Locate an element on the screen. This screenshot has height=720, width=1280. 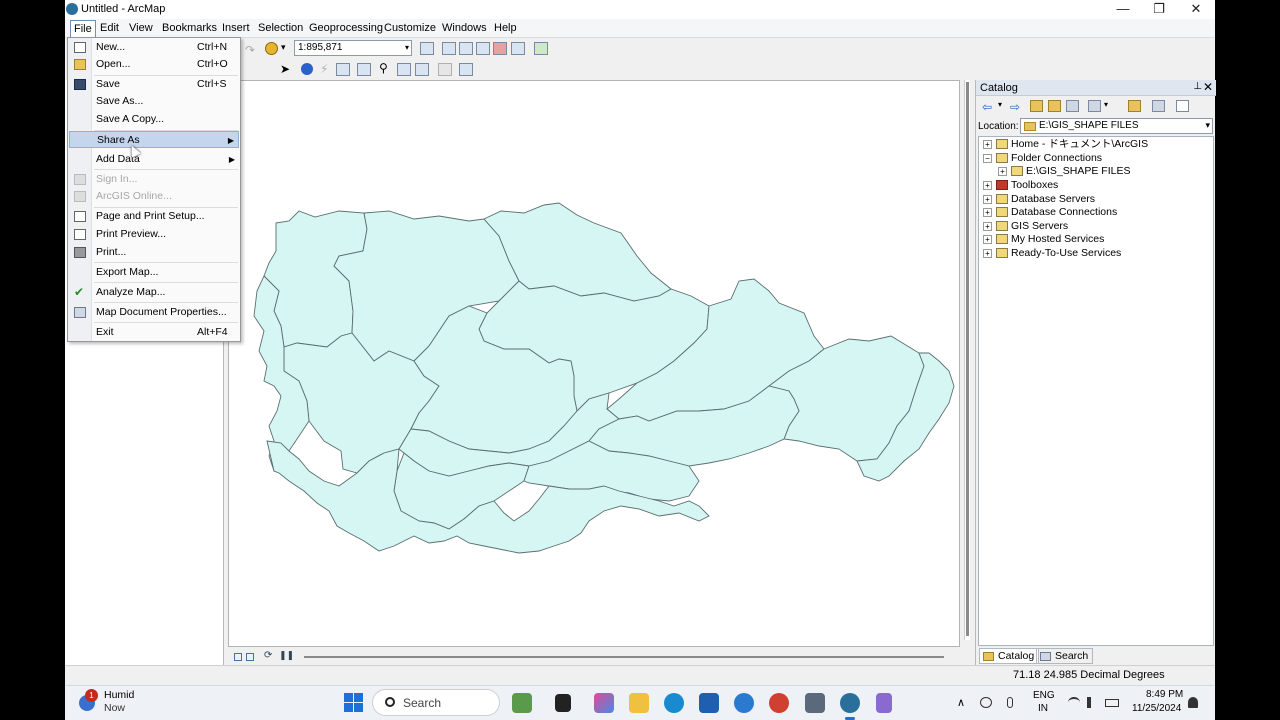
store-icon is located at coordinates (709, 703).